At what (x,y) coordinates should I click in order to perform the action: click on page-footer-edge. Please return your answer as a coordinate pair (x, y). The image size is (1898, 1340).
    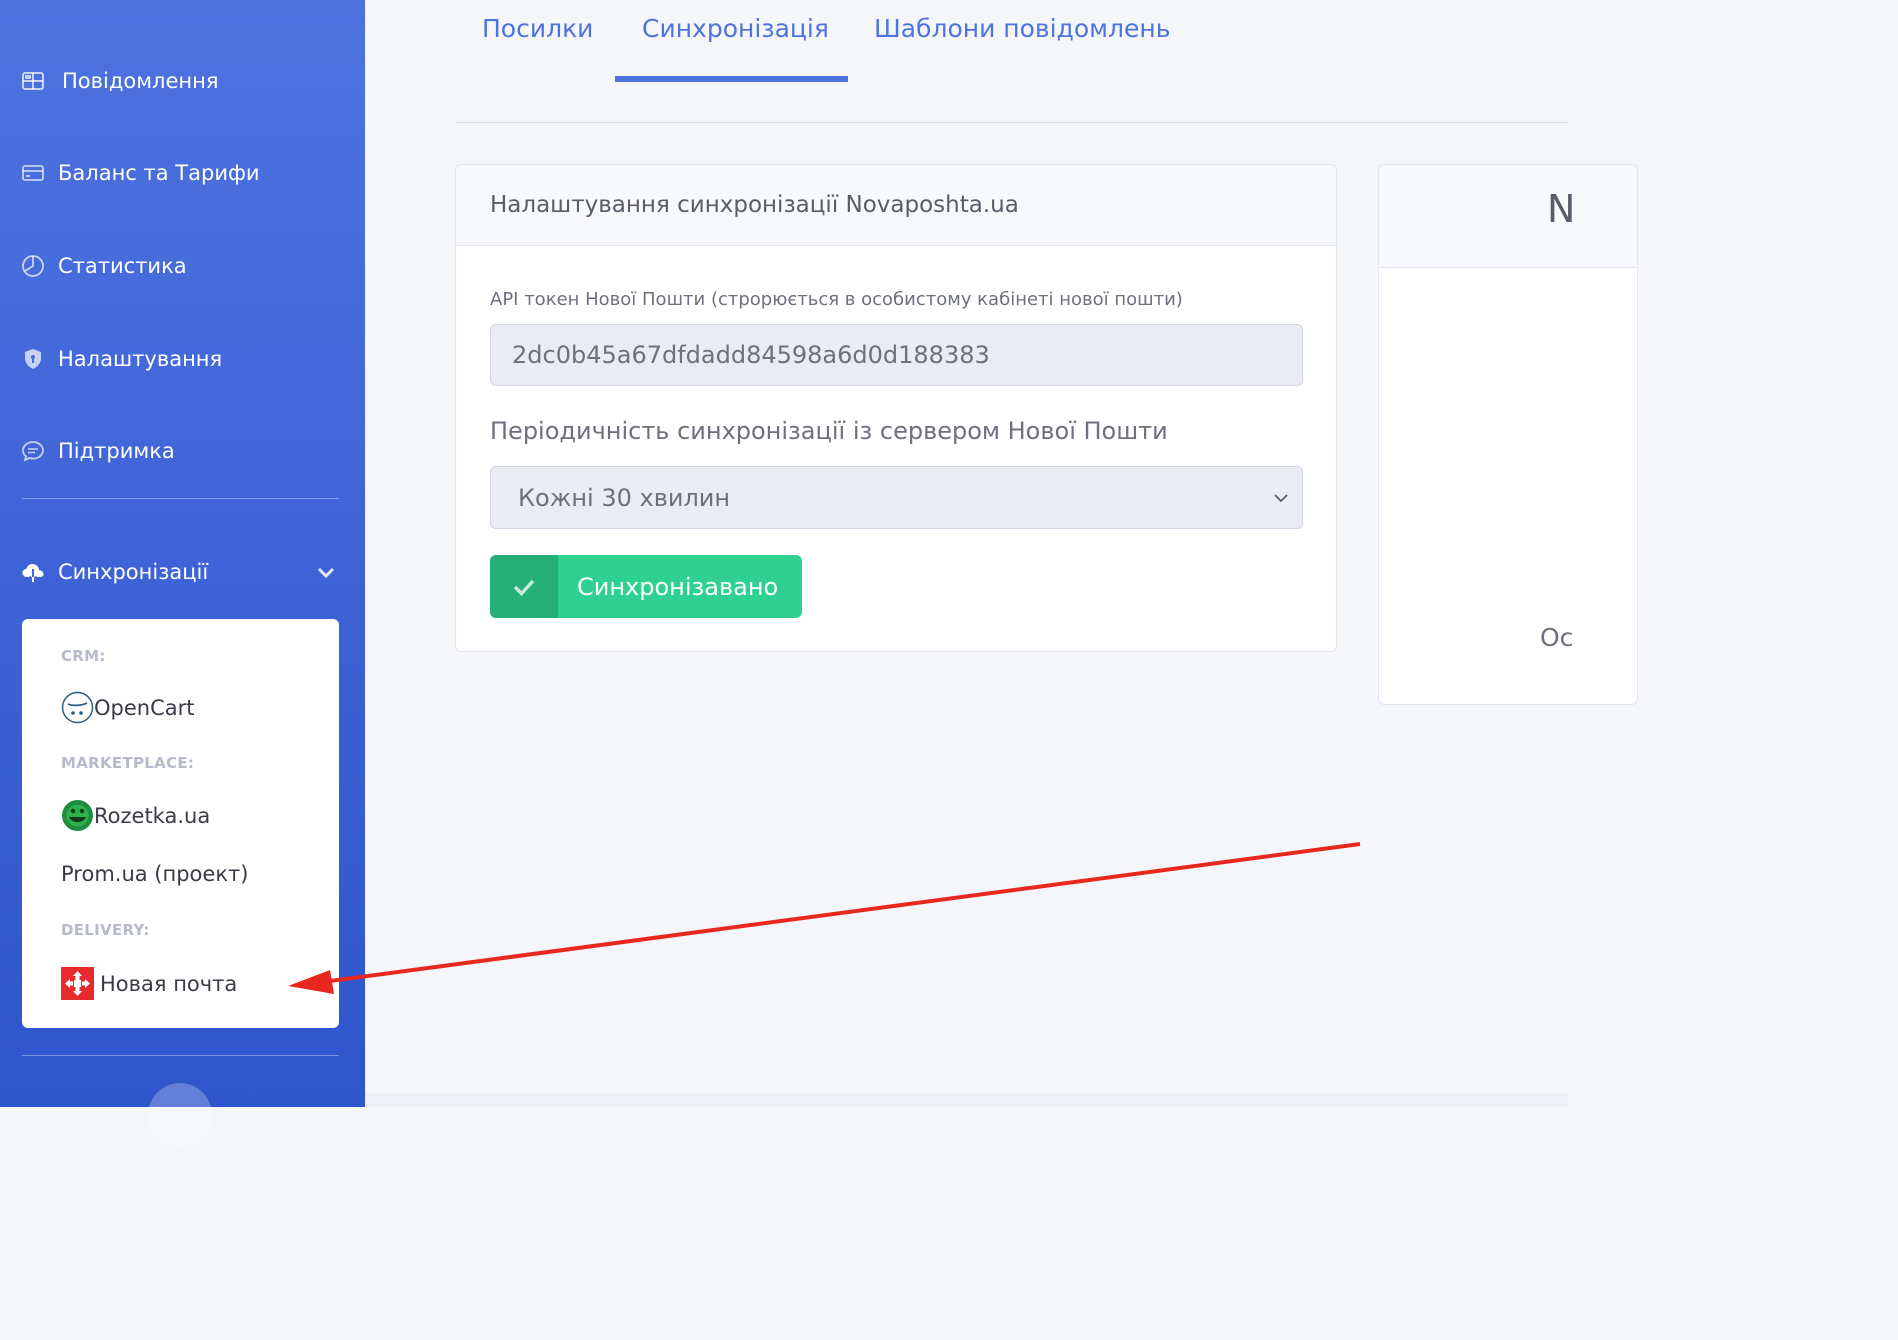
    Looking at the image, I should click on (966, 1100).